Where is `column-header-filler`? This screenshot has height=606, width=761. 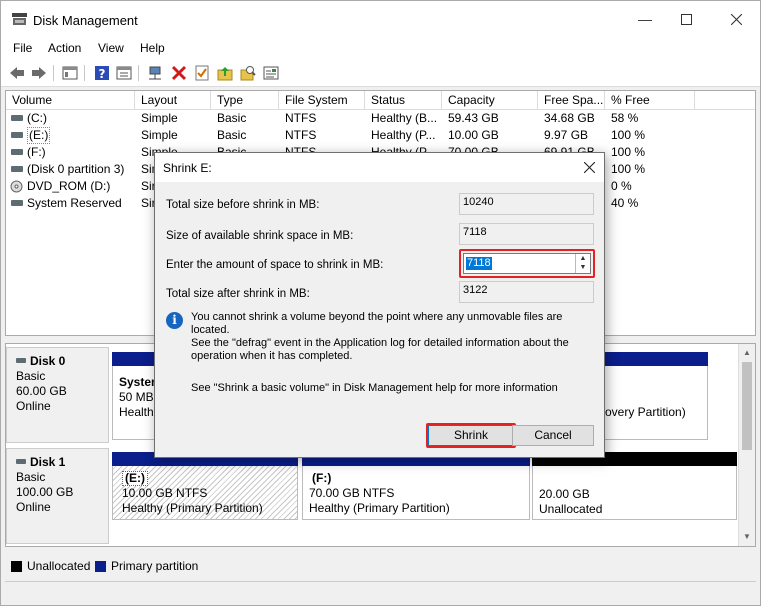
column-header-filler is located at coordinates (725, 100).